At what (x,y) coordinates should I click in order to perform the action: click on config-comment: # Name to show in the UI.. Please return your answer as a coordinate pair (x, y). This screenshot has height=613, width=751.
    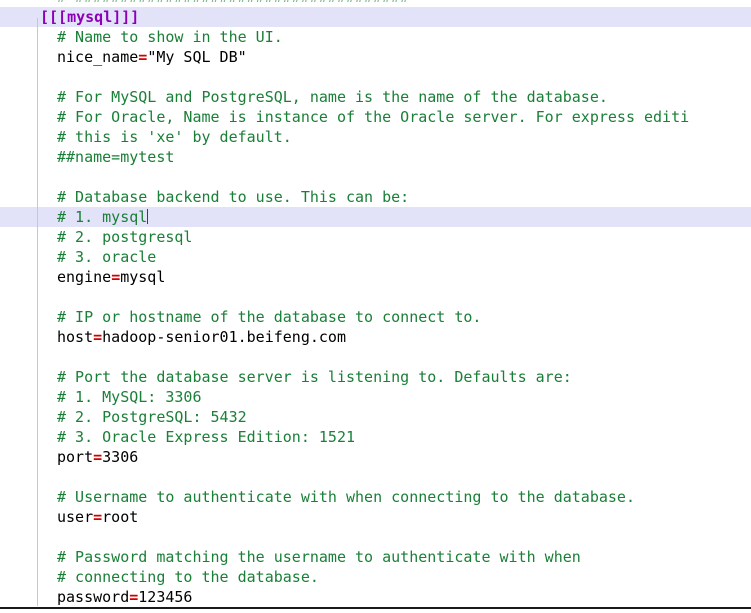
    Looking at the image, I should click on (170, 37).